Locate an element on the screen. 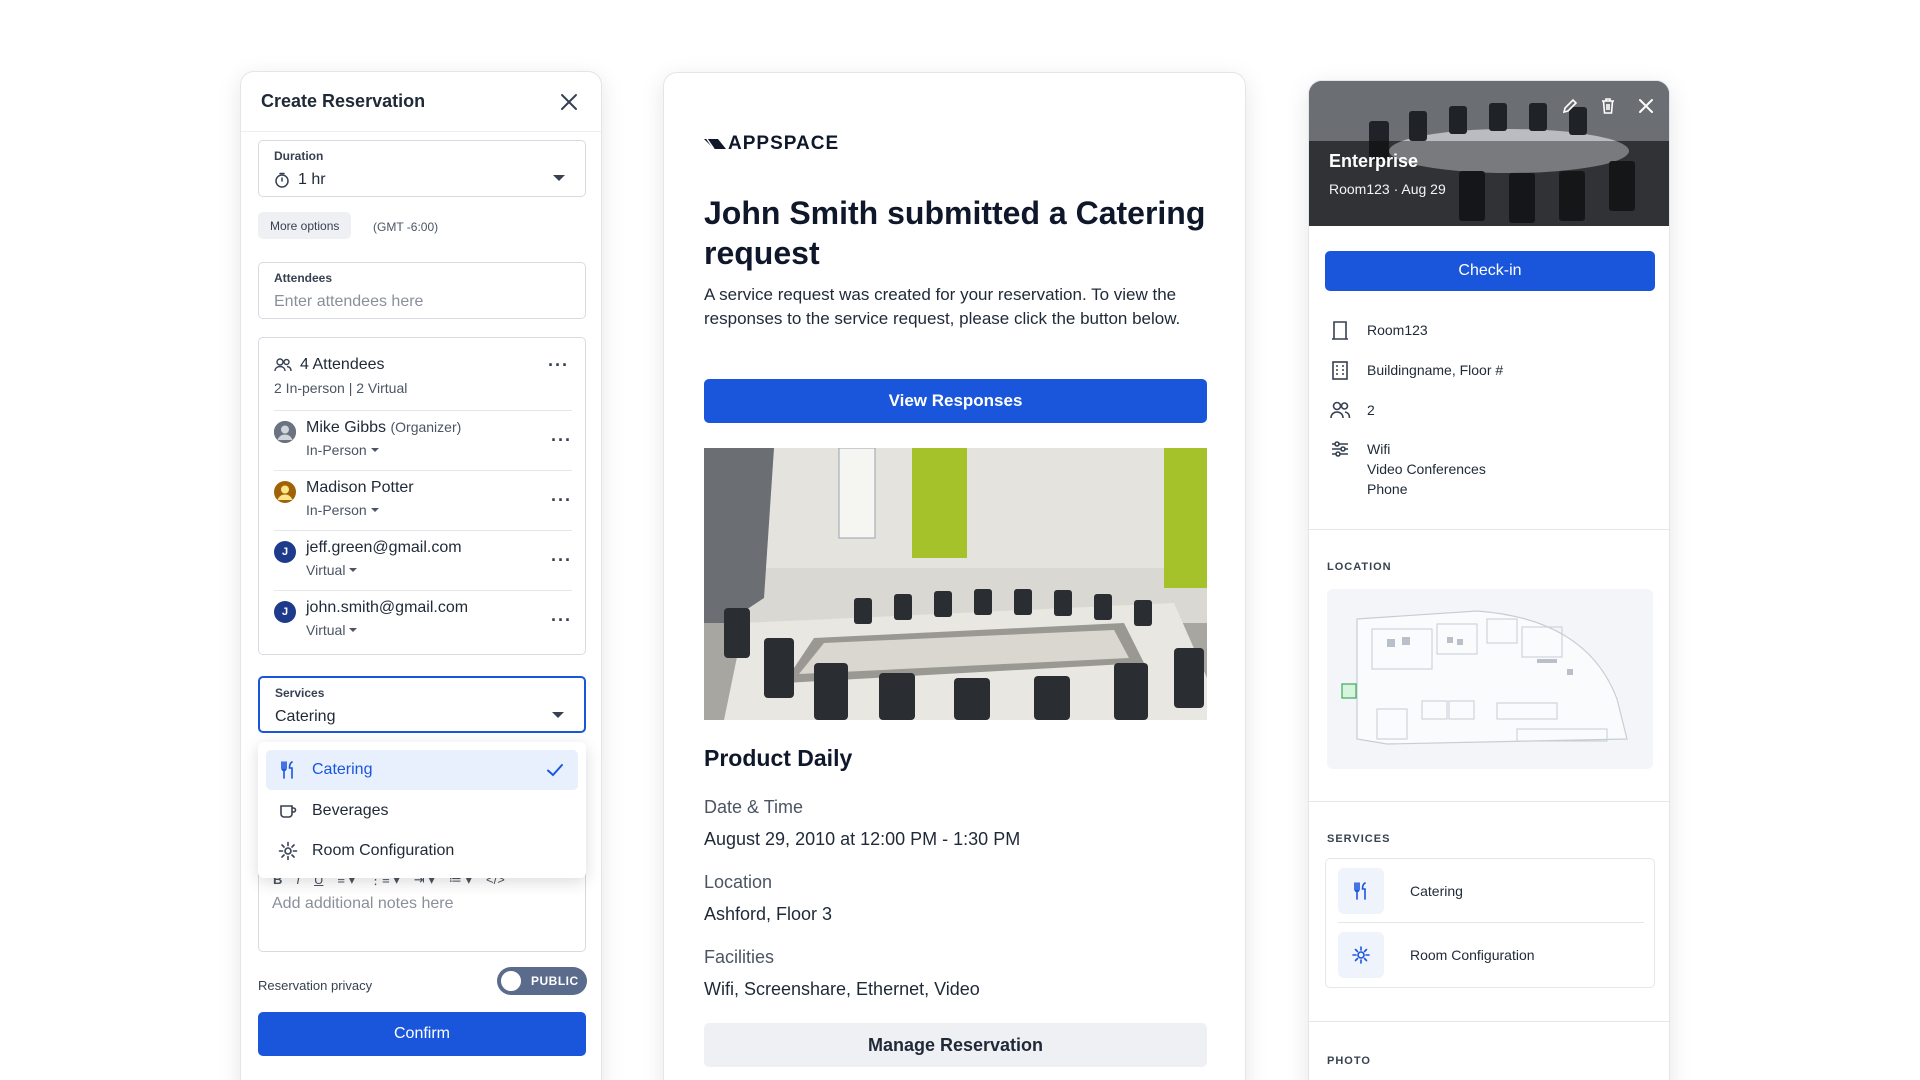 Image resolution: width=1920 pixels, height=1080 pixels. confirm-button: Confirm is located at coordinates (422, 1034).